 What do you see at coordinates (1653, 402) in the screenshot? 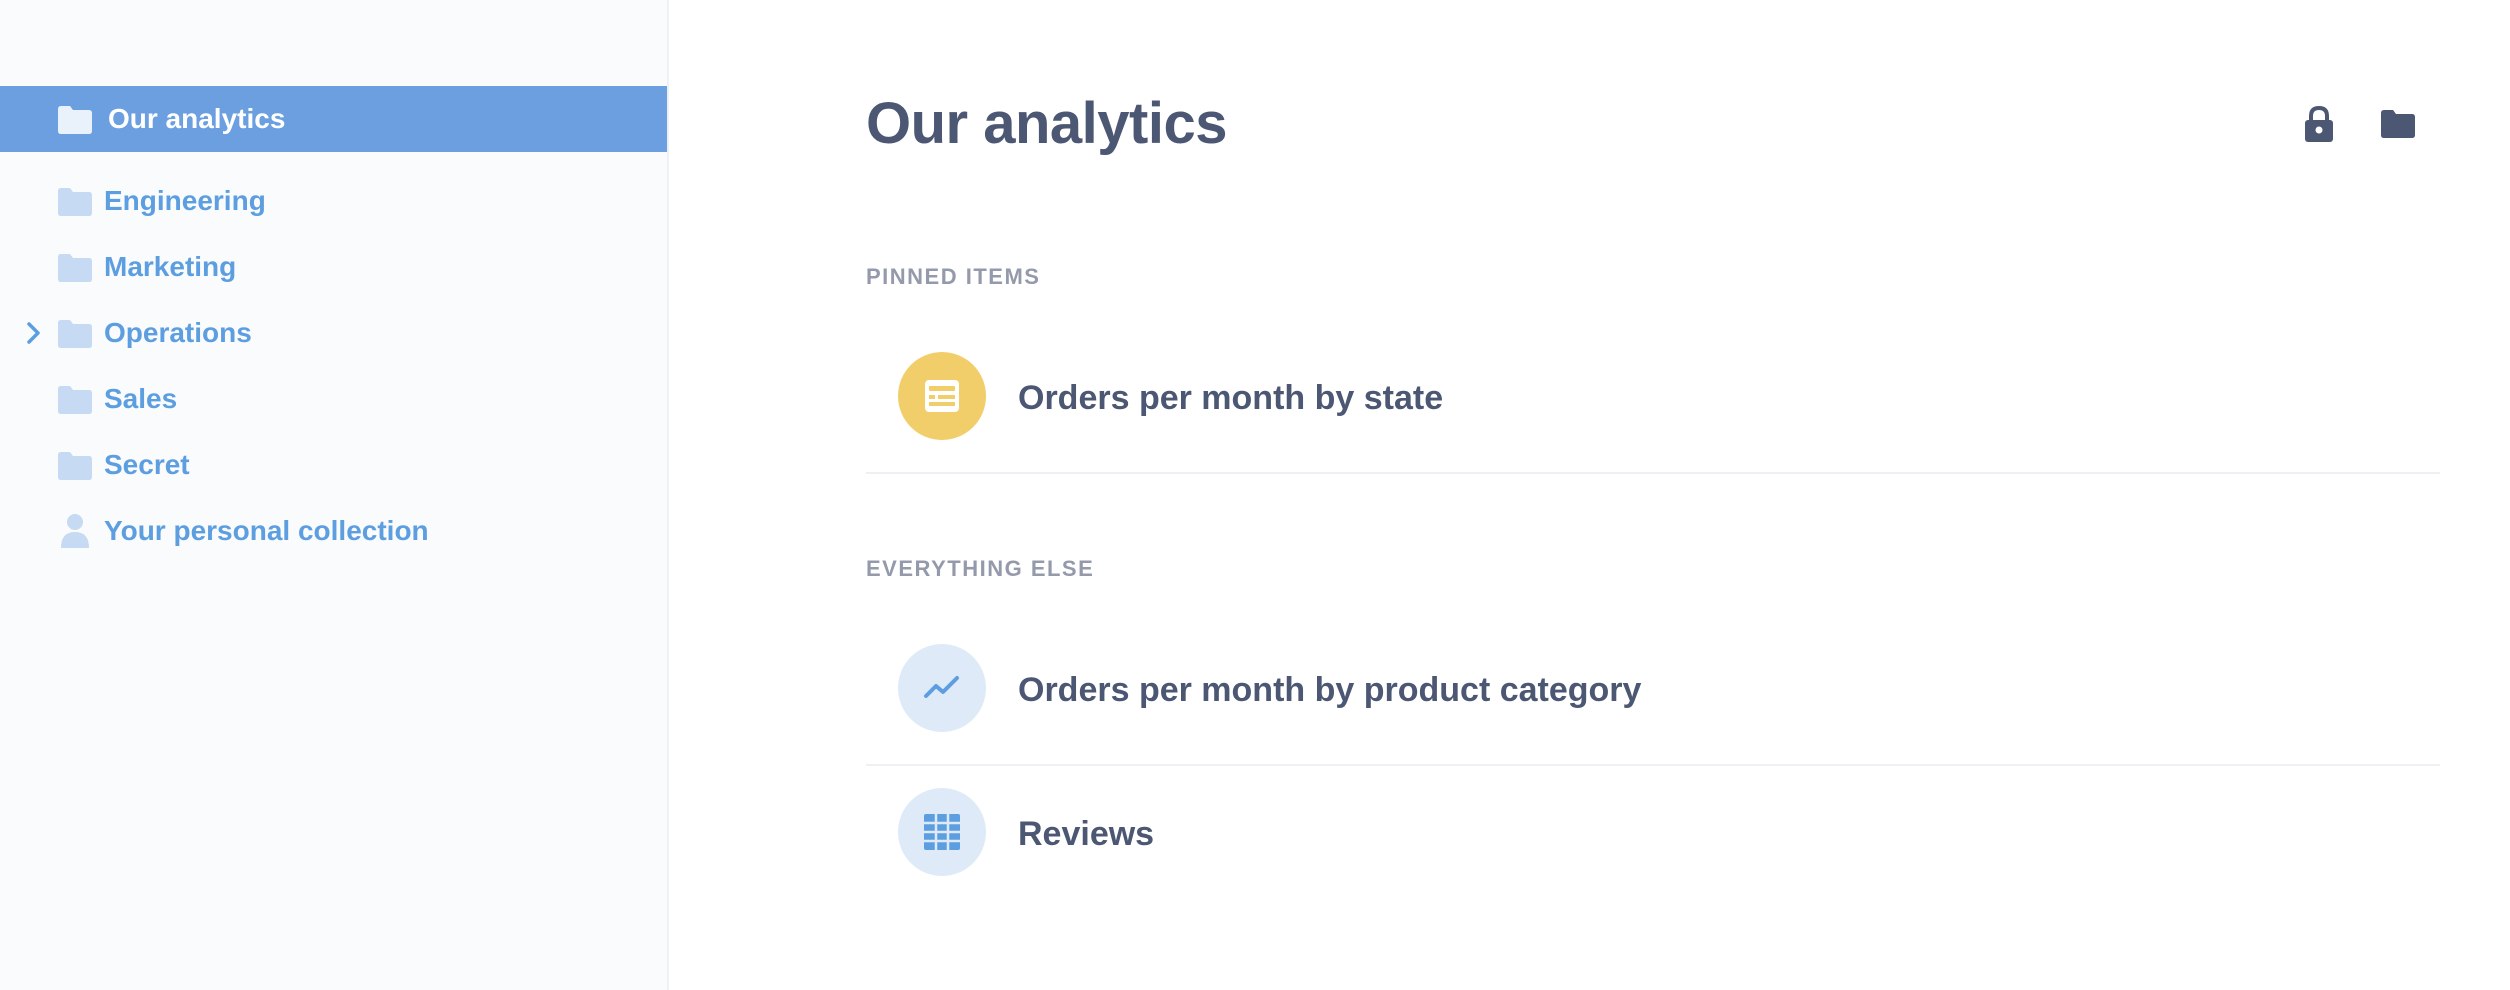
I see `pinned-item: Orders per month by state` at bounding box center [1653, 402].